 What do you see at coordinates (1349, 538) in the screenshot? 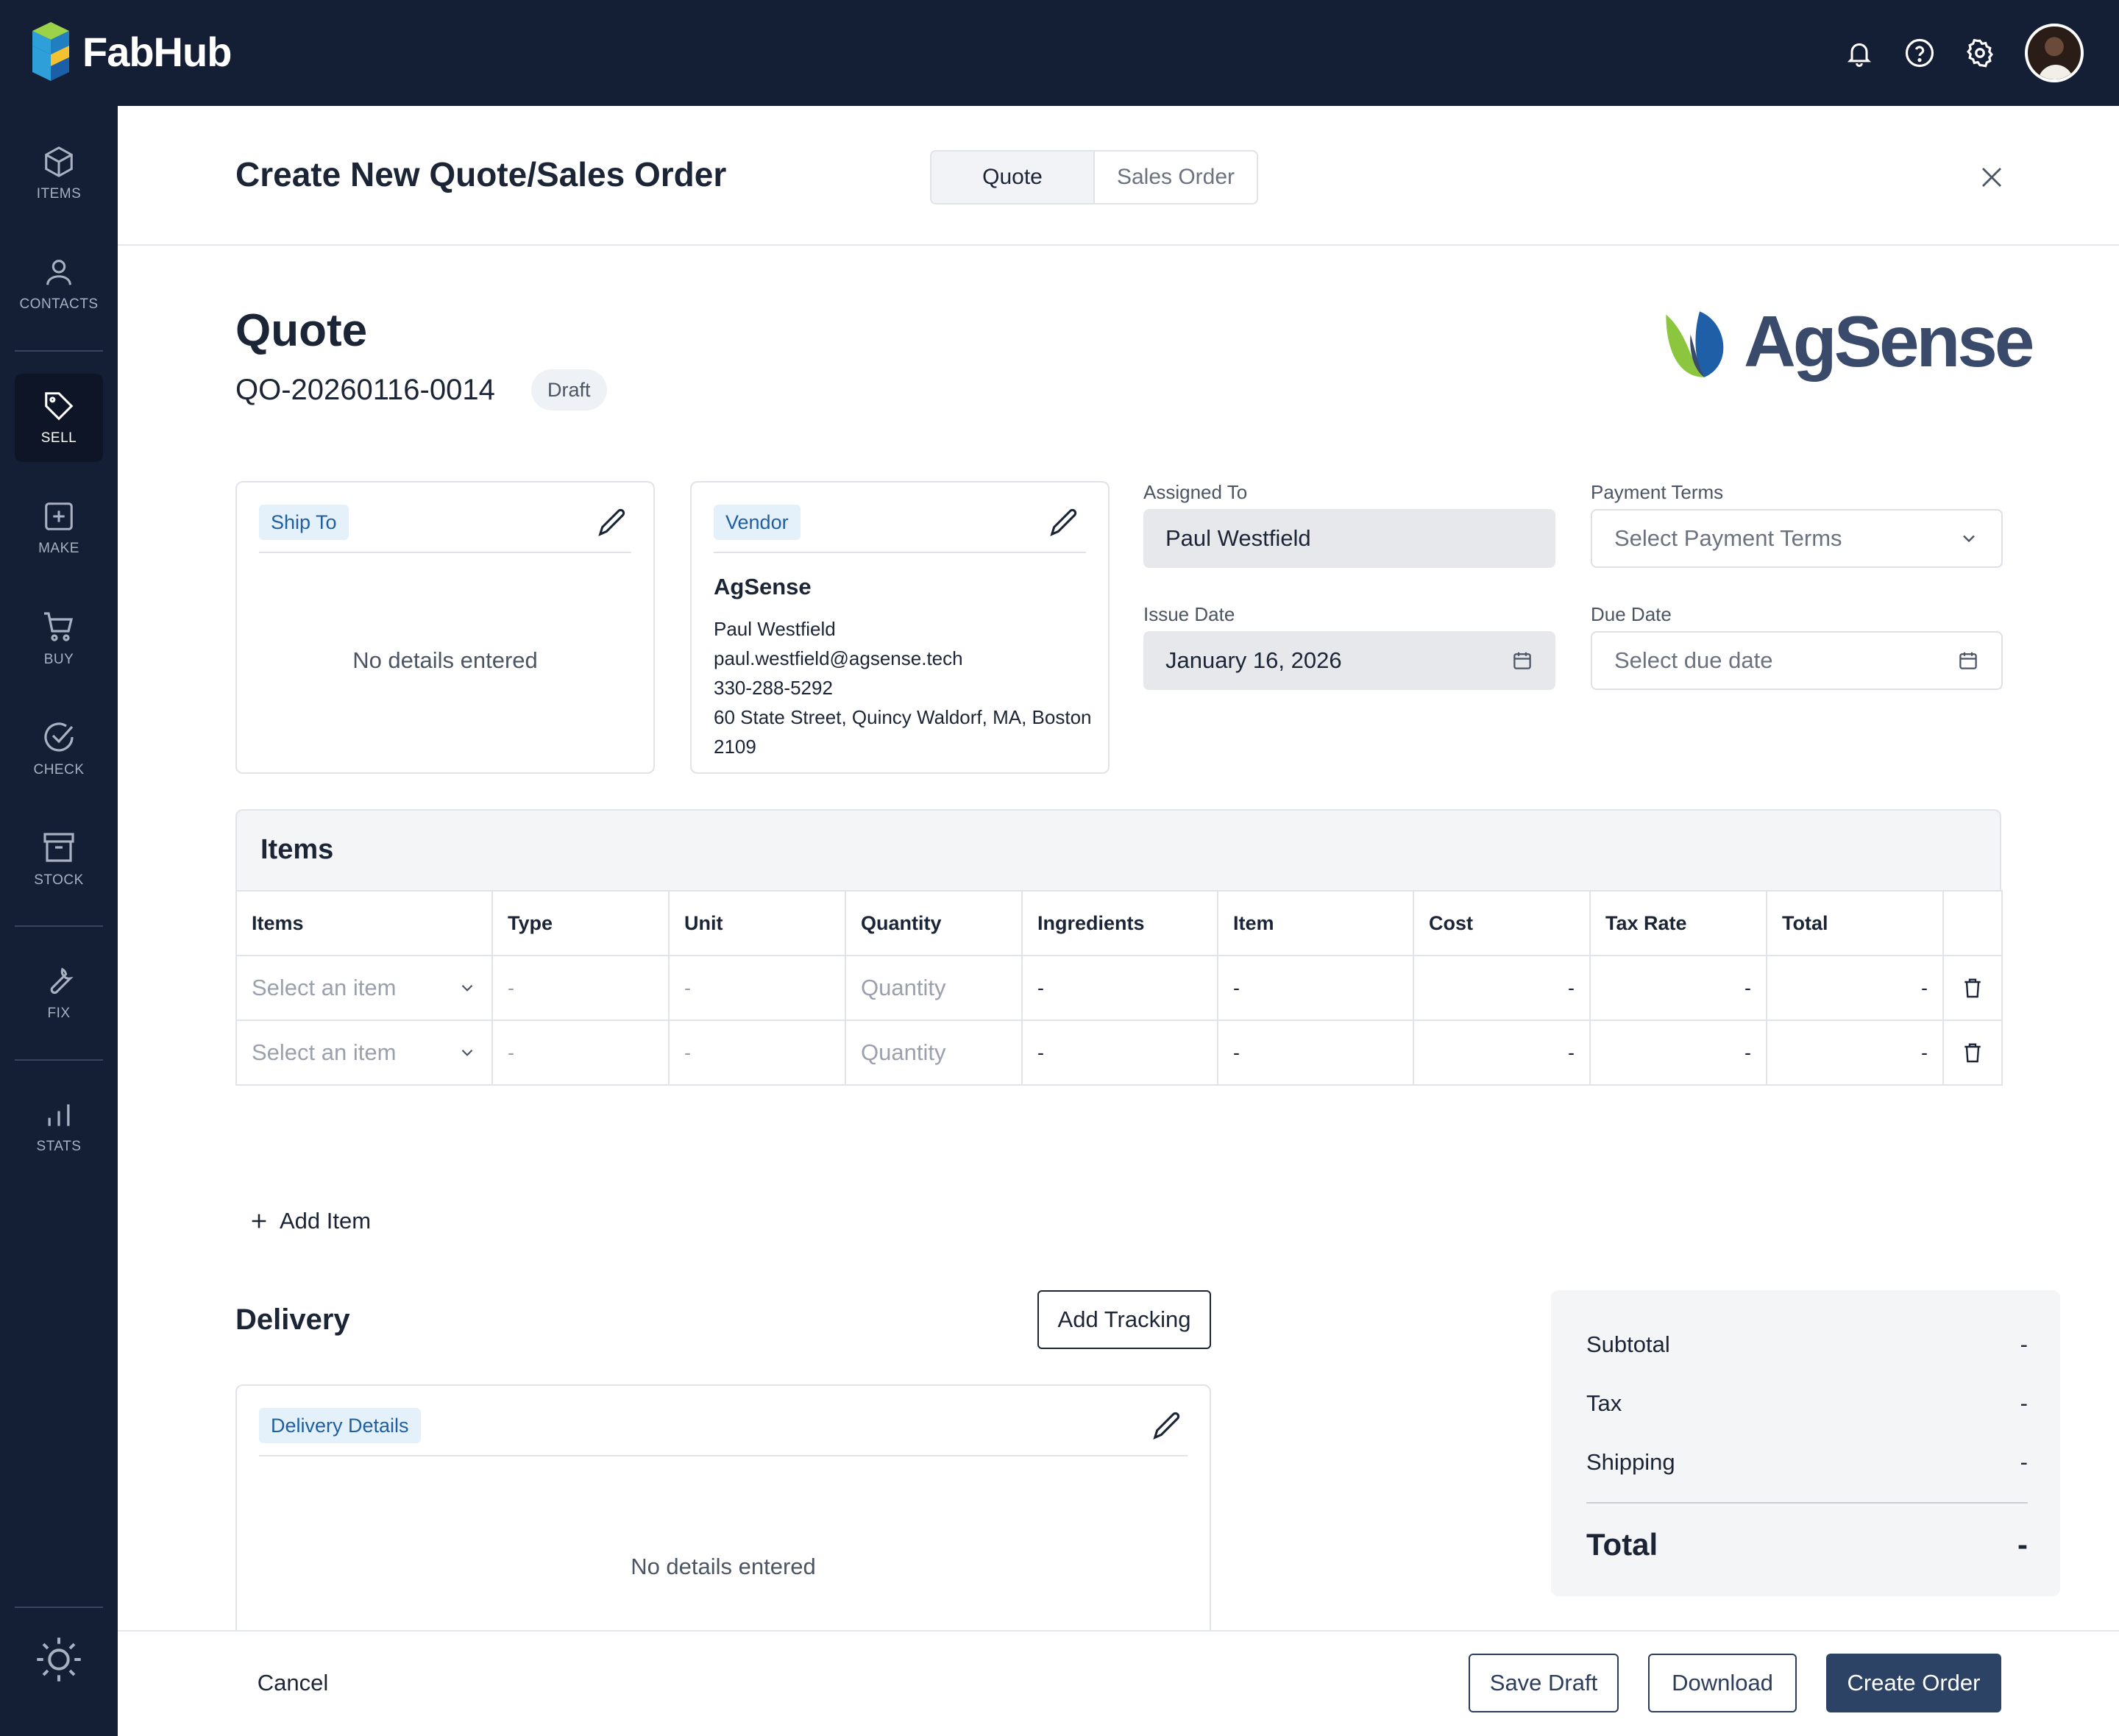
I see `assigned-to-field: Paul Westfield` at bounding box center [1349, 538].